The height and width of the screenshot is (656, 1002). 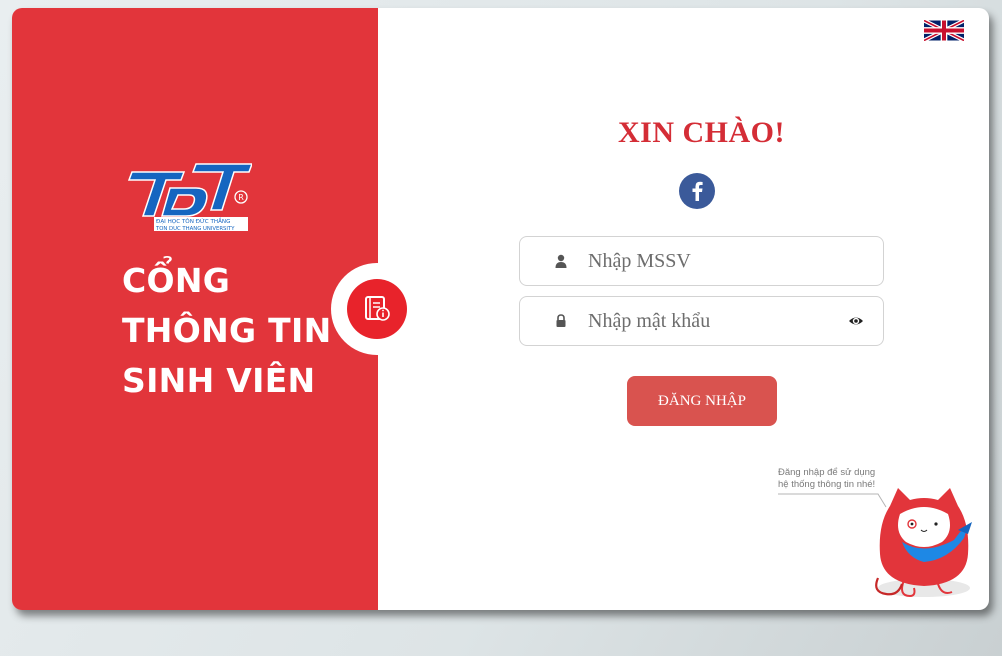 What do you see at coordinates (219, 380) in the screenshot?
I see `portal-title-line-3: SINH VIÊN` at bounding box center [219, 380].